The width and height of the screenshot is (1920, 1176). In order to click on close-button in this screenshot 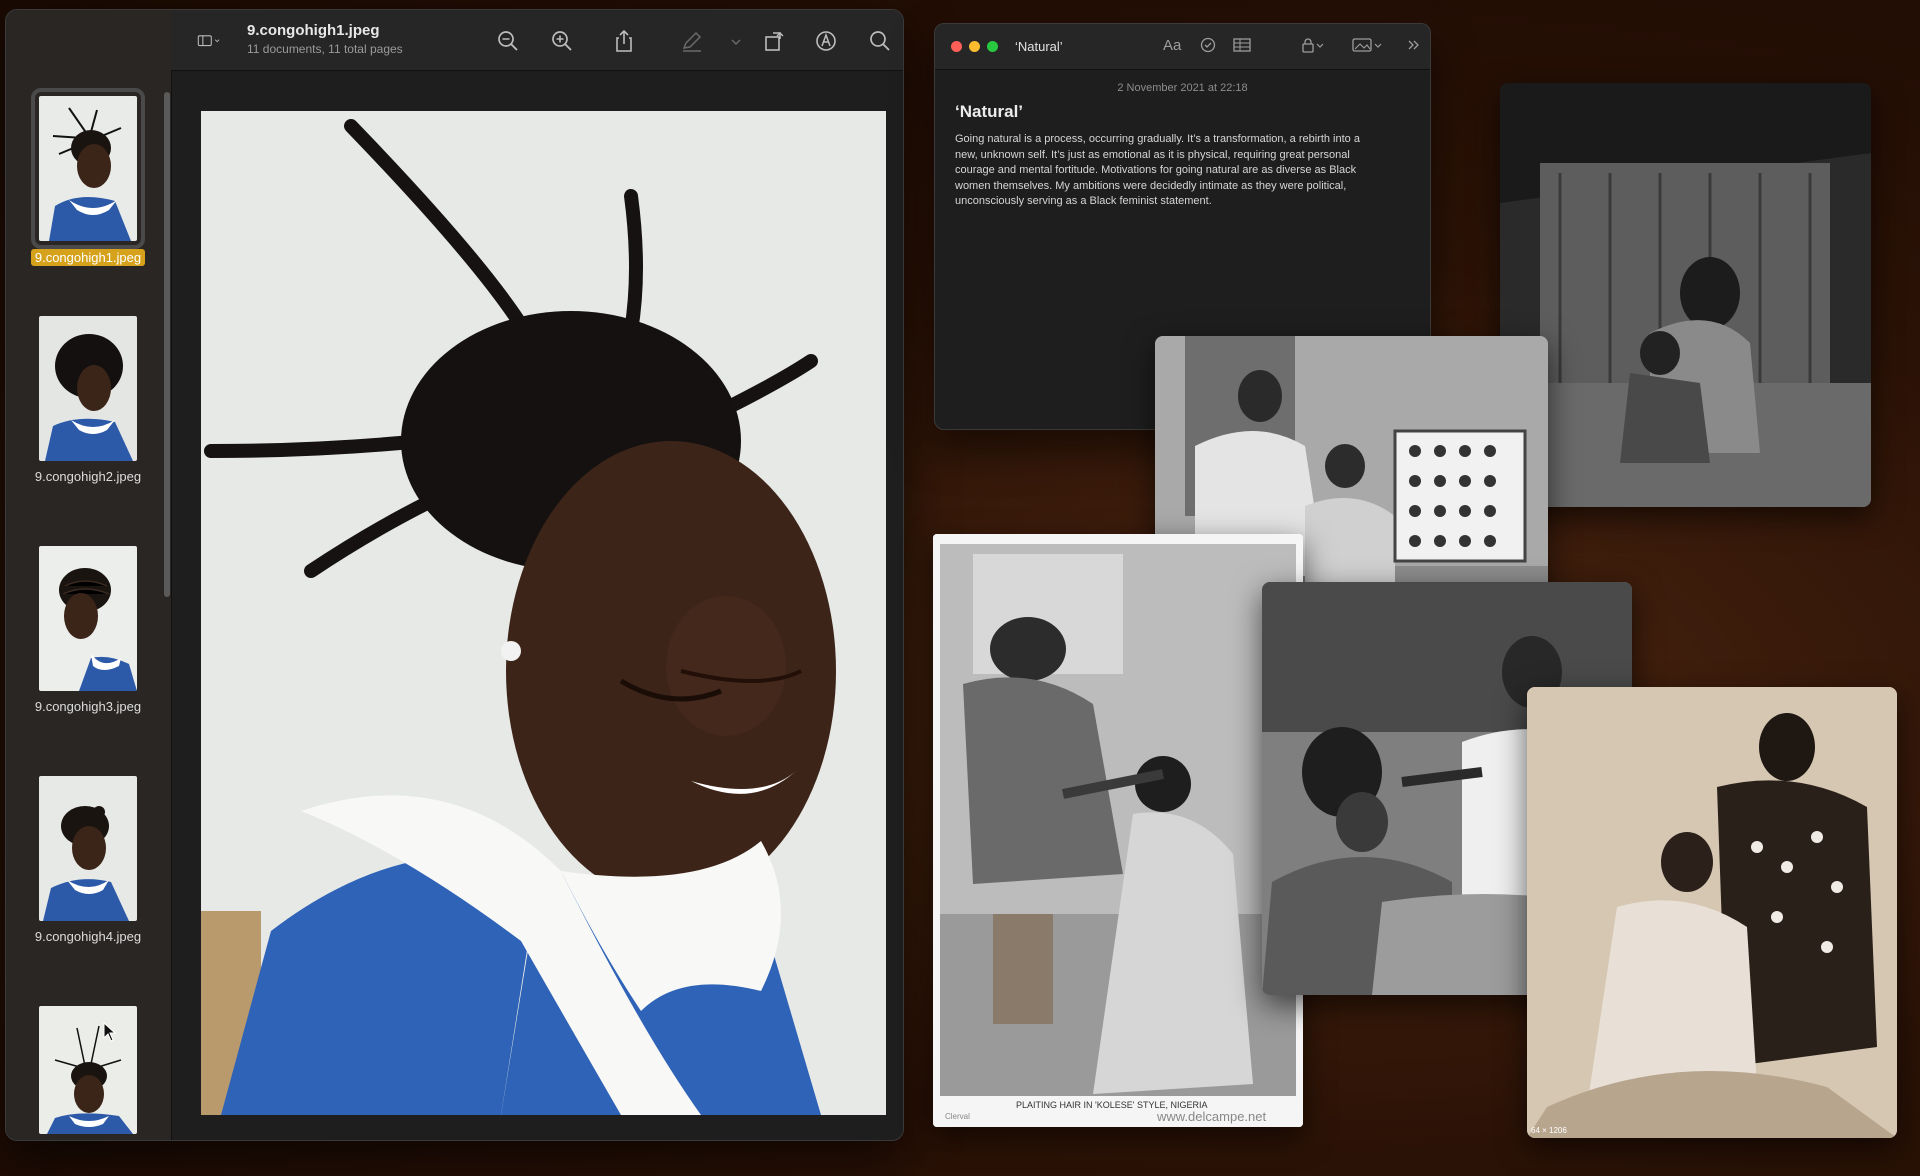, I will do `click(956, 46)`.